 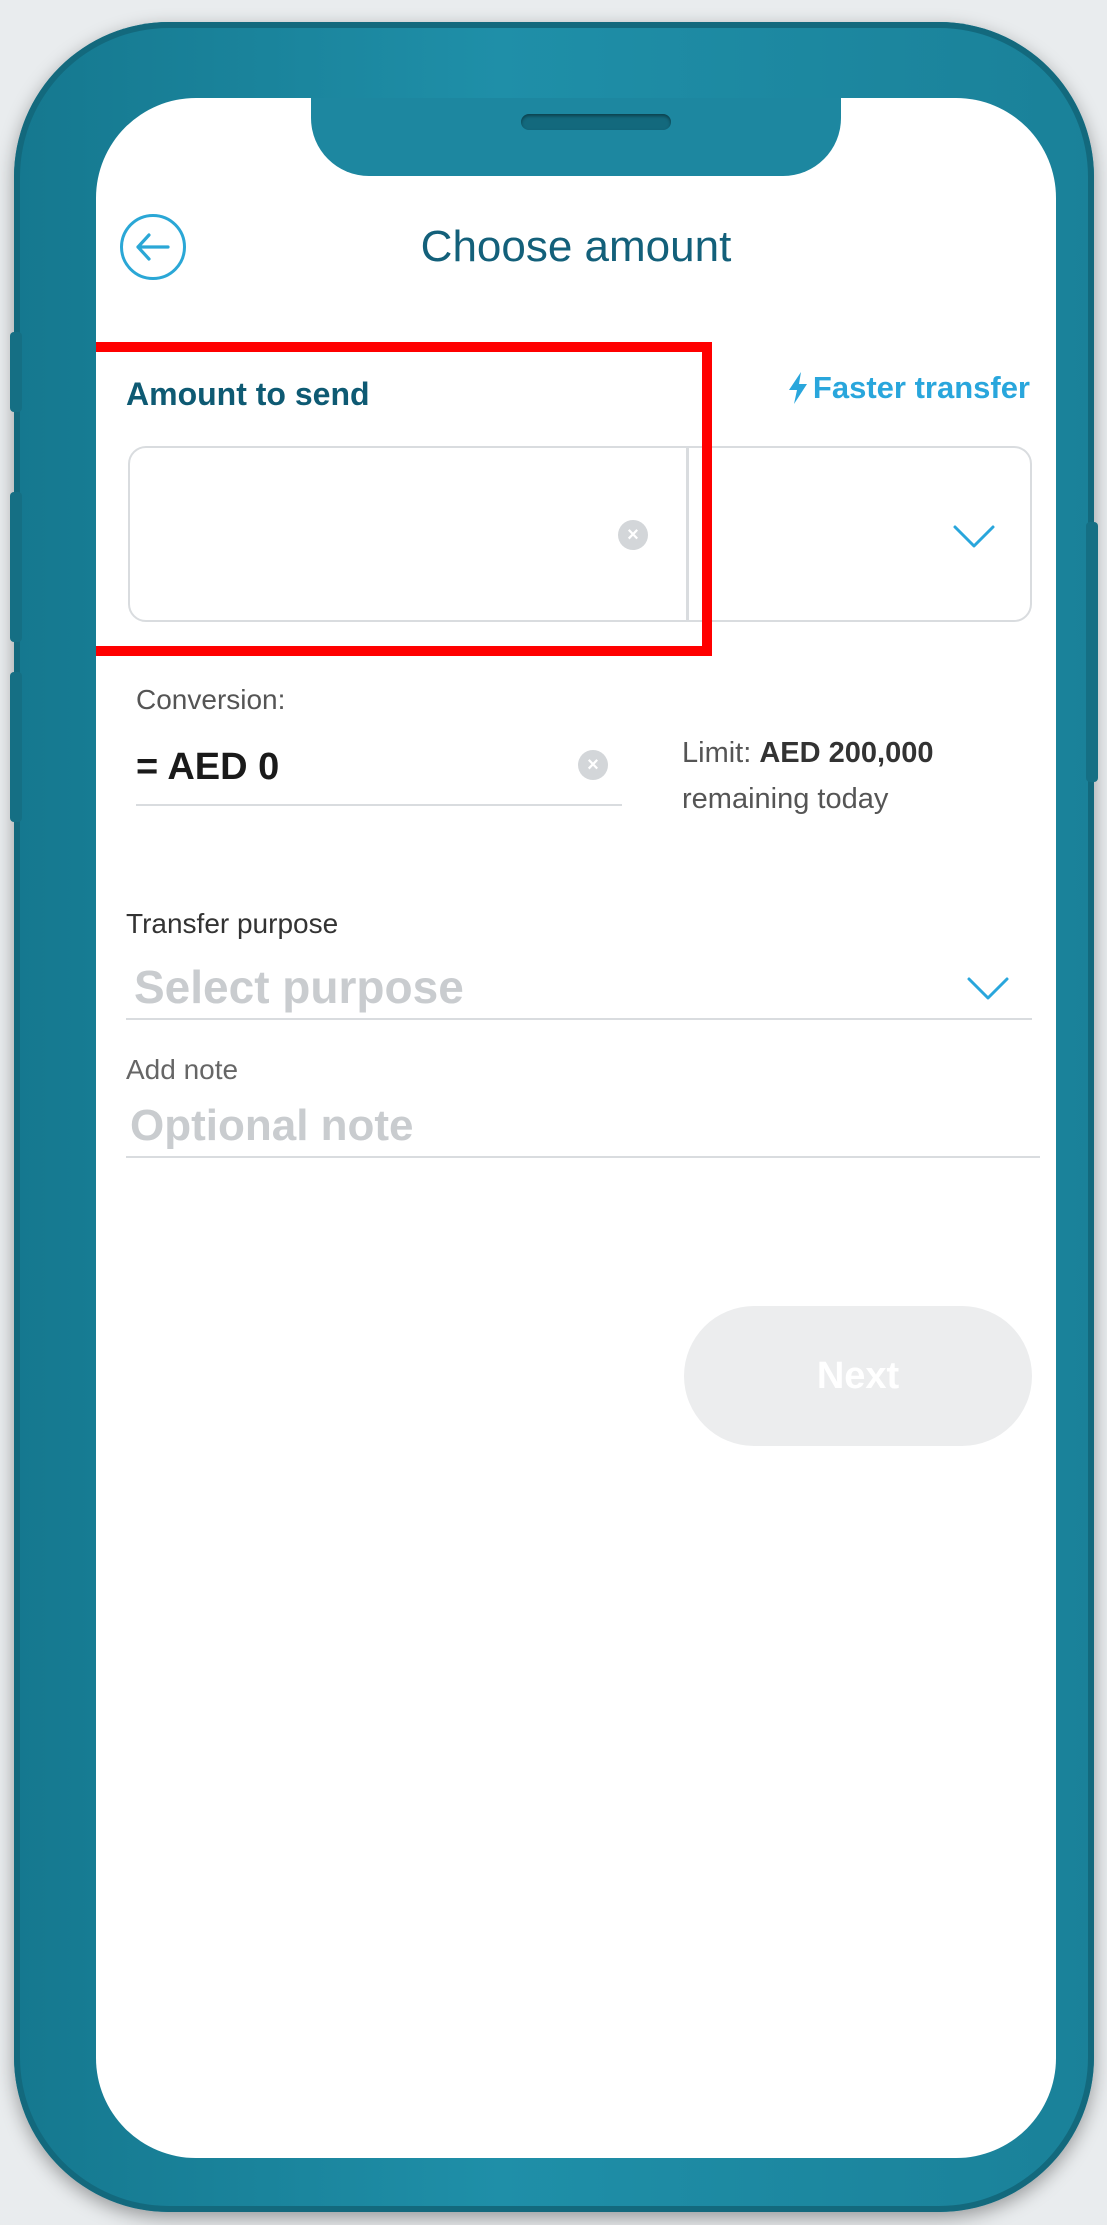 What do you see at coordinates (16, 747) in the screenshot?
I see `volume-down-button` at bounding box center [16, 747].